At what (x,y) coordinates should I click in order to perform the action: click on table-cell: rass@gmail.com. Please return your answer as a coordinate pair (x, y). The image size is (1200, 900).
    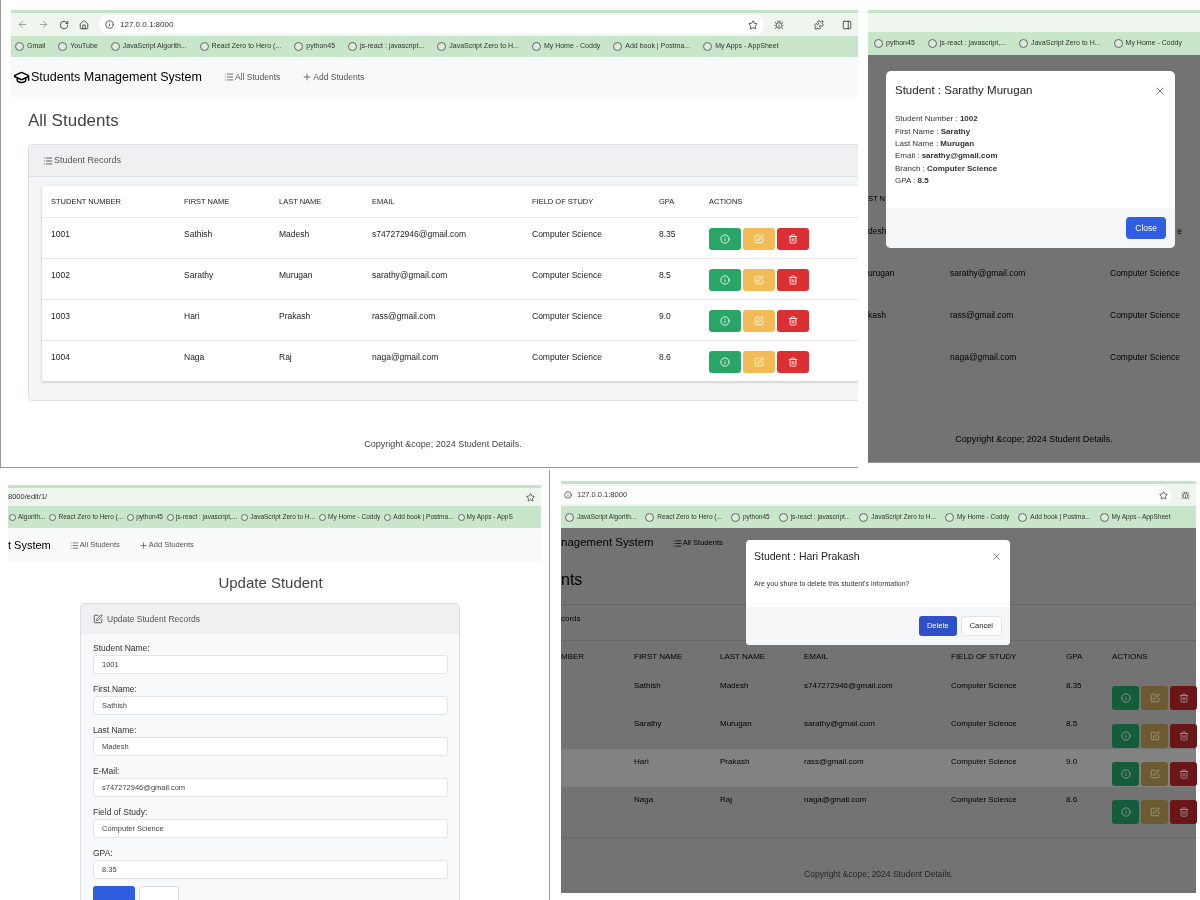
    Looking at the image, I should click on (982, 315).